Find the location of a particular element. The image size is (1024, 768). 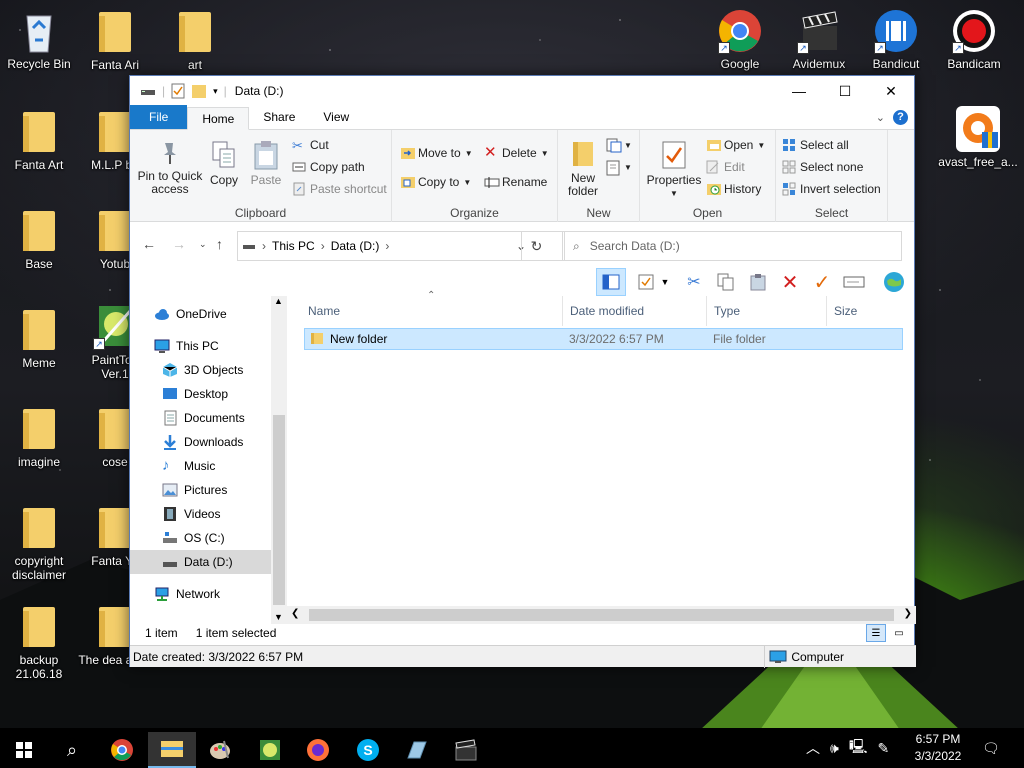

nav-os-c: OS (C:) is located at coordinates (200, 538).